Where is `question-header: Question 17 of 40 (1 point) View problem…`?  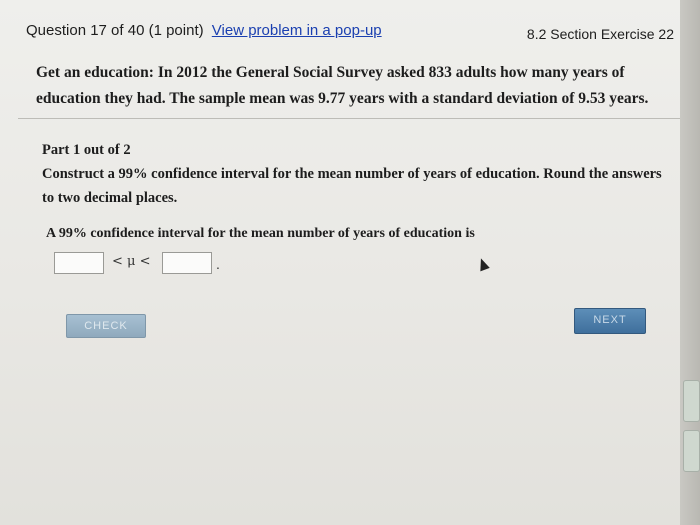 question-header: Question 17 of 40 (1 point) View problem… is located at coordinates (340, 30).